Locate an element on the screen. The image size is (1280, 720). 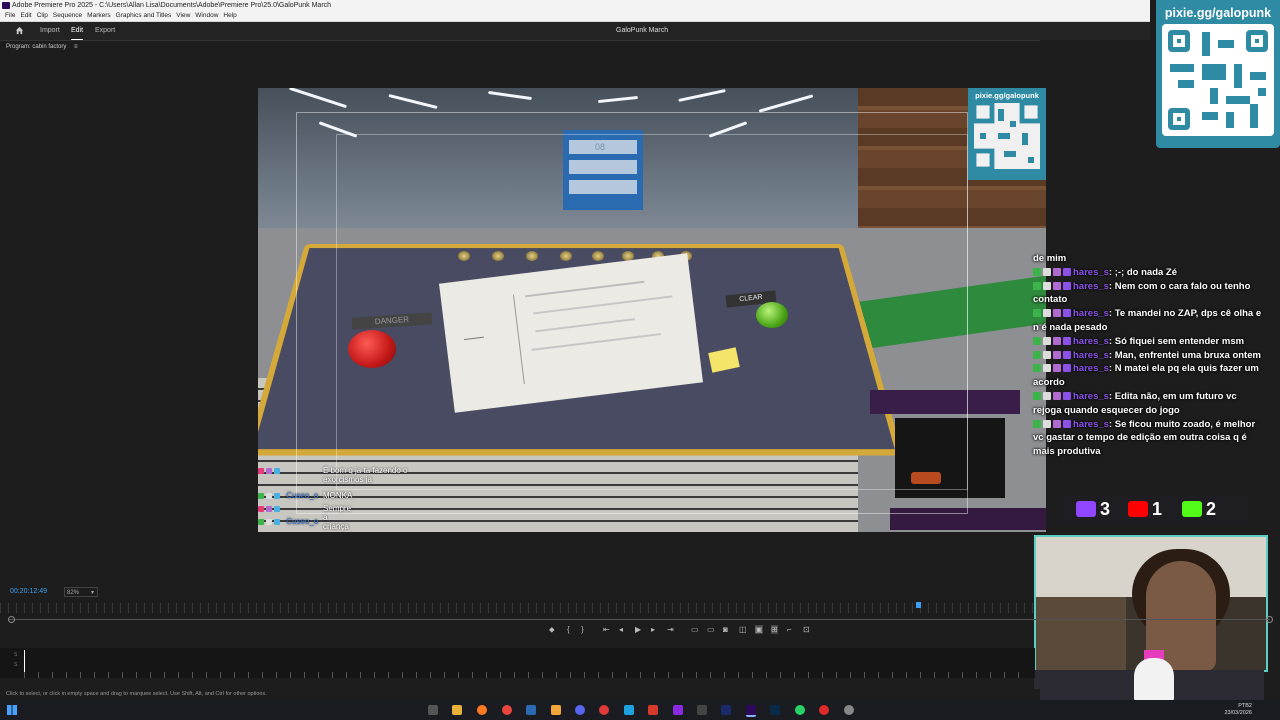
kick-counter: 2 is located at coordinates (1199, 509).